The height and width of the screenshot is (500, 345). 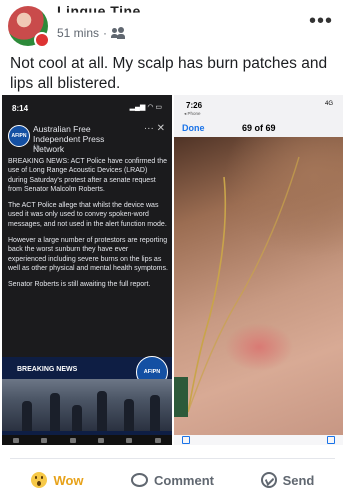 What do you see at coordinates (298, 480) in the screenshot?
I see `send-label: Send` at bounding box center [298, 480].